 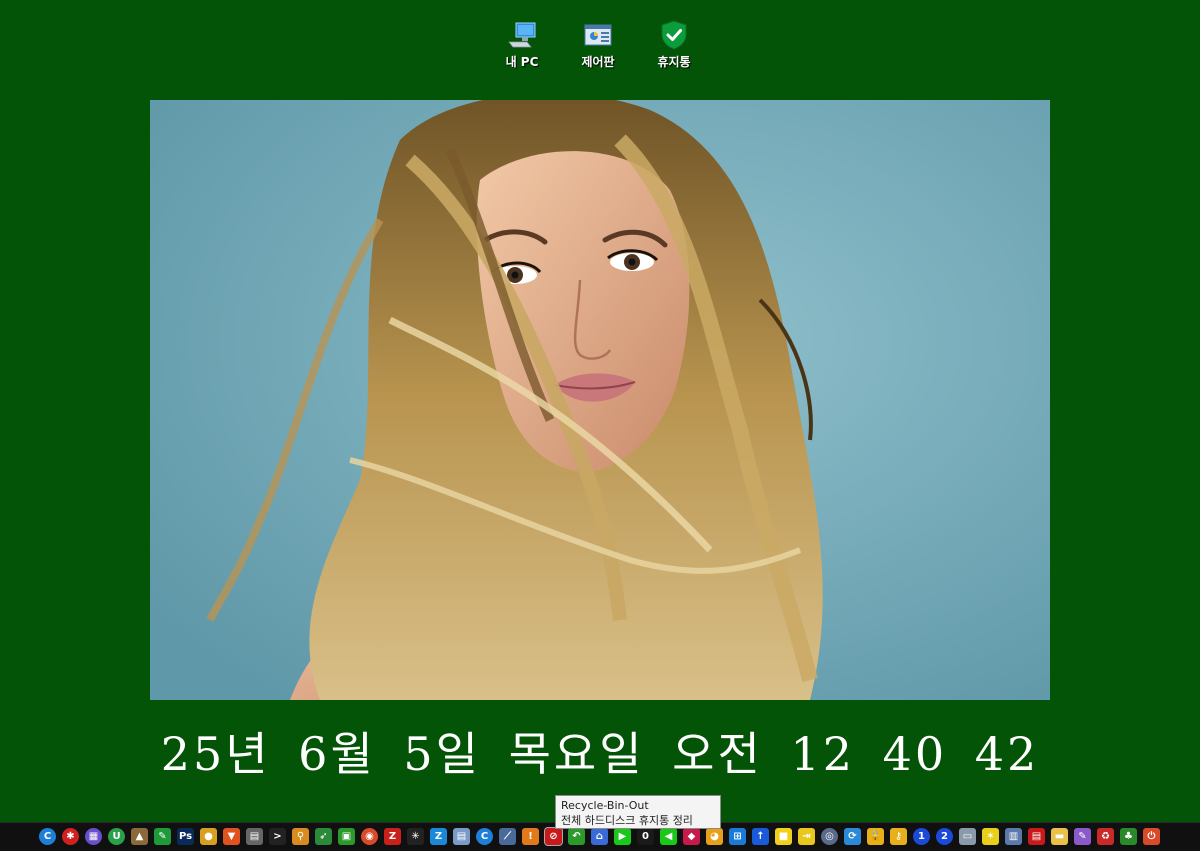 I want to click on recycle-icon: ♻, so click(x=1105, y=836).